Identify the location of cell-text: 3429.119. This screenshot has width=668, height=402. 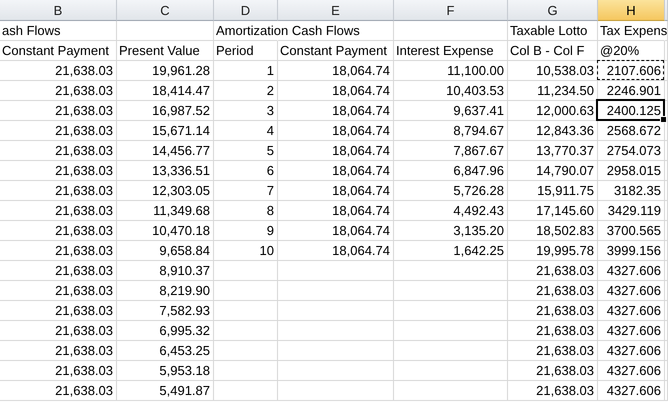
(634, 210).